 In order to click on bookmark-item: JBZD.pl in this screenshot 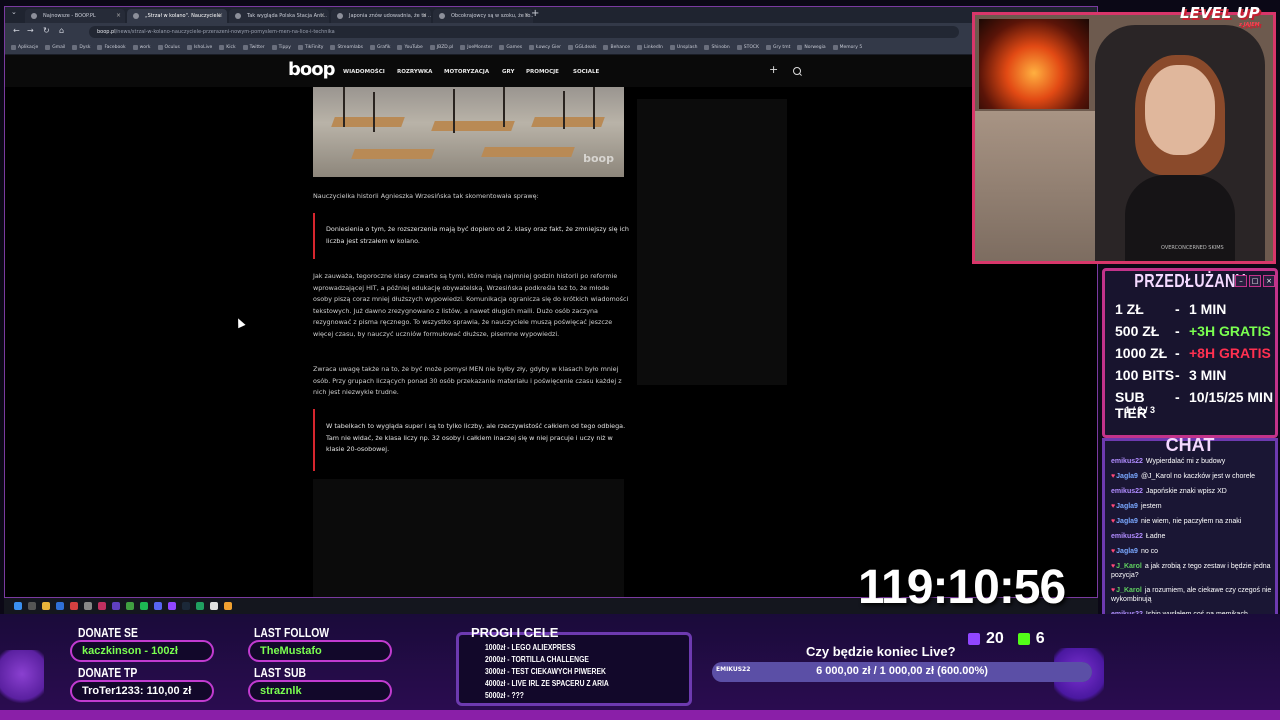, I will do `click(441, 47)`.